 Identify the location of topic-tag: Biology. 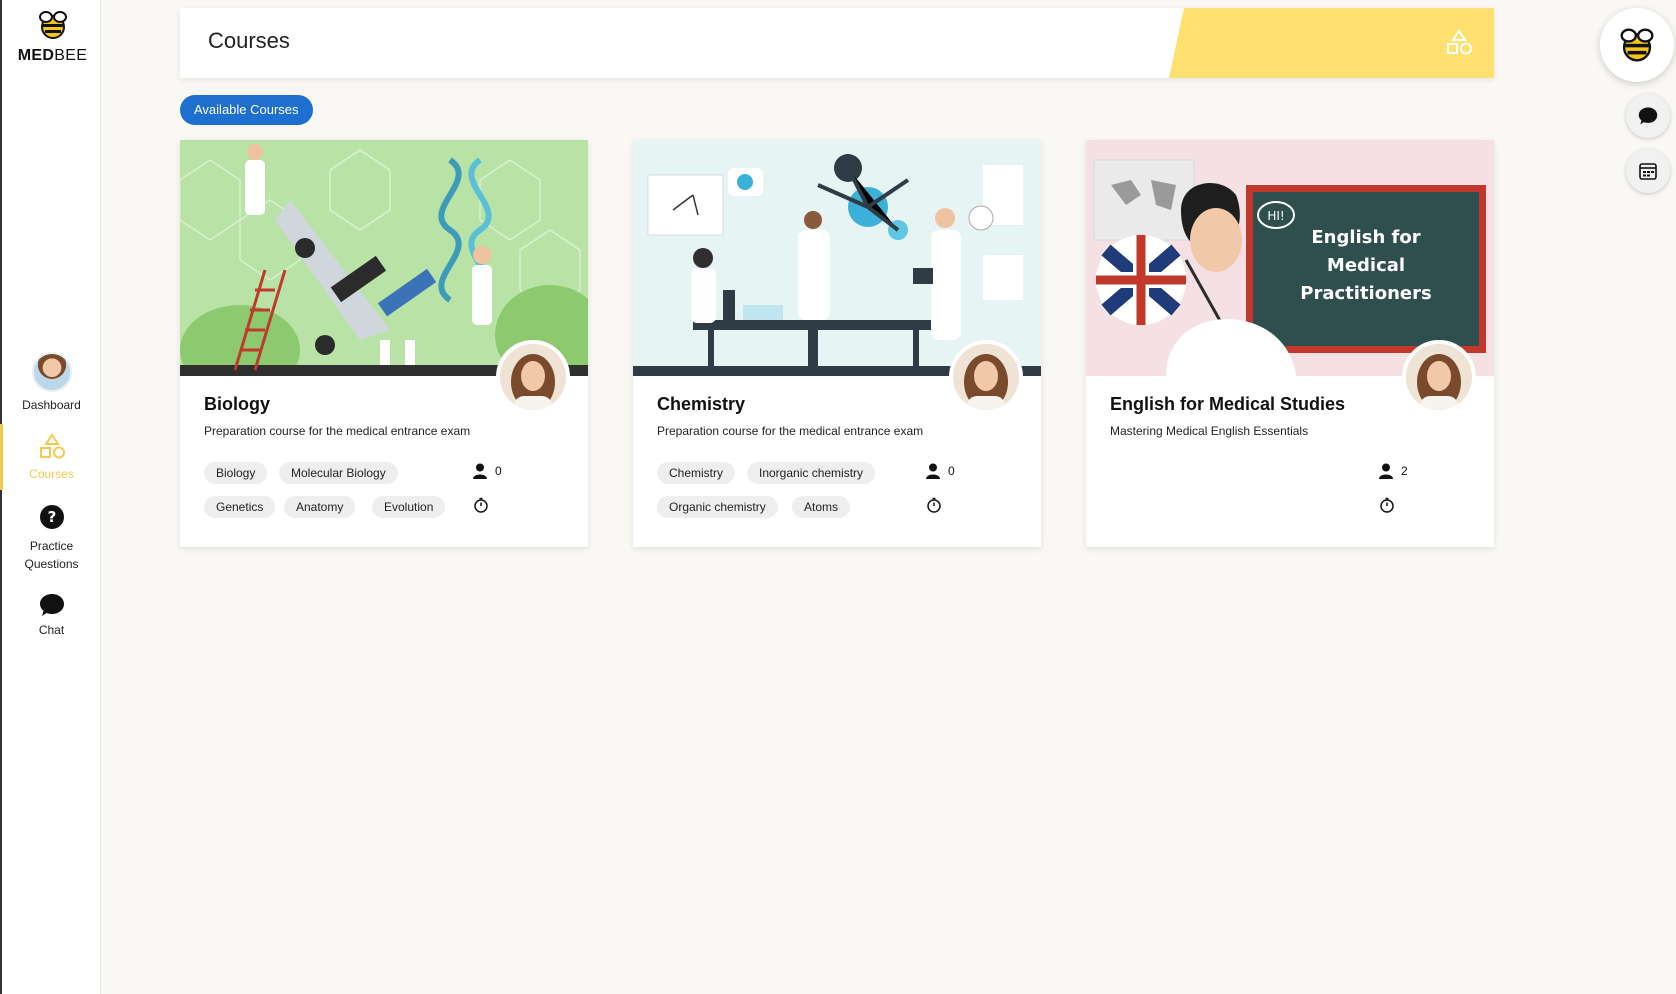
(236, 473).